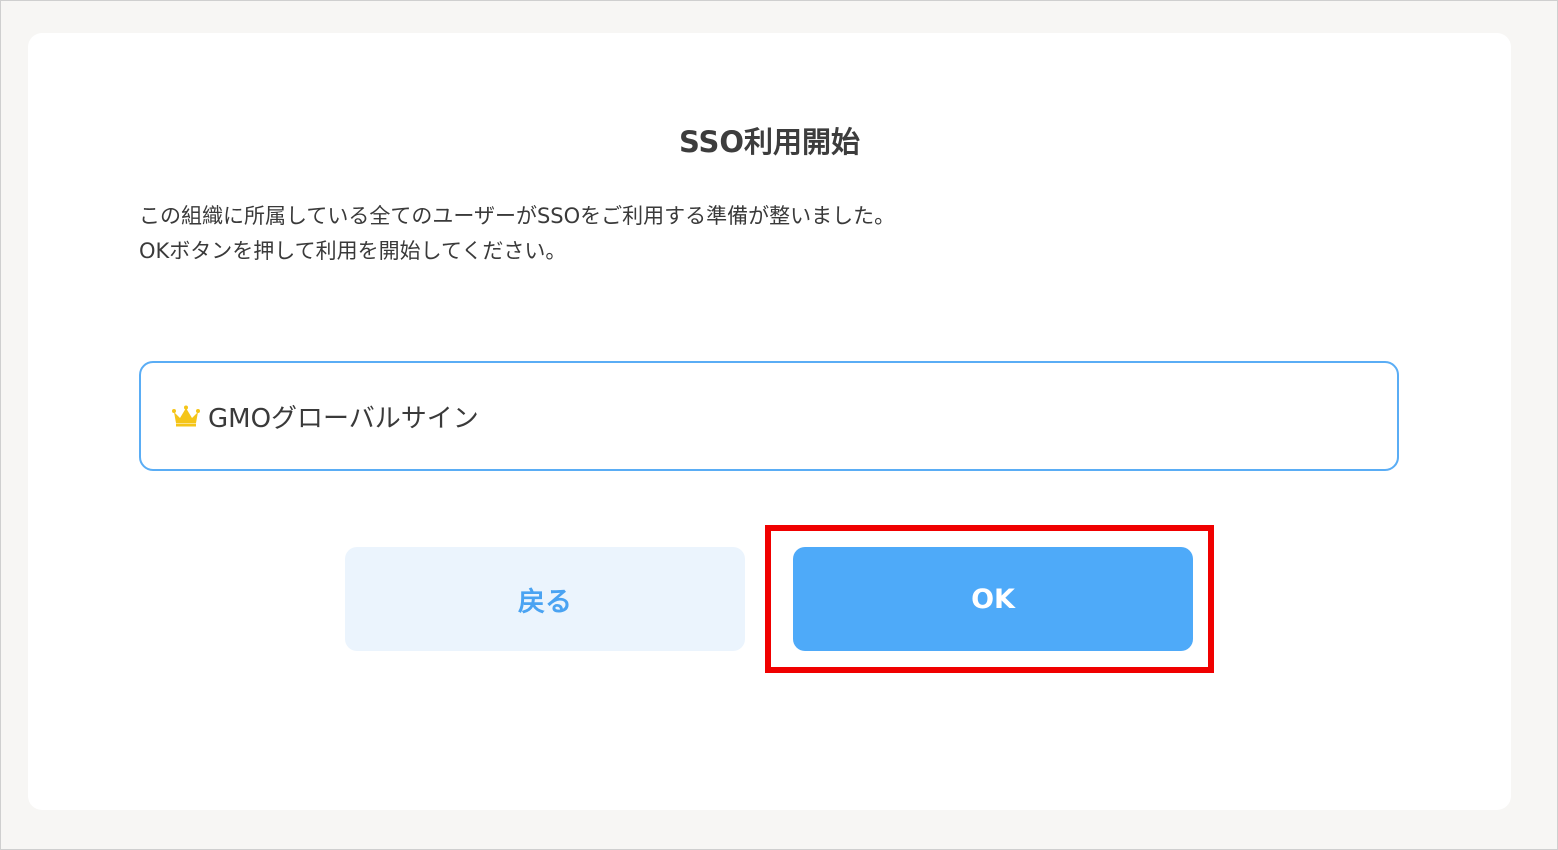 This screenshot has width=1558, height=850. Describe the element at coordinates (769, 416) in the screenshot. I see `organization-item: GMOグローバルサイン` at that location.